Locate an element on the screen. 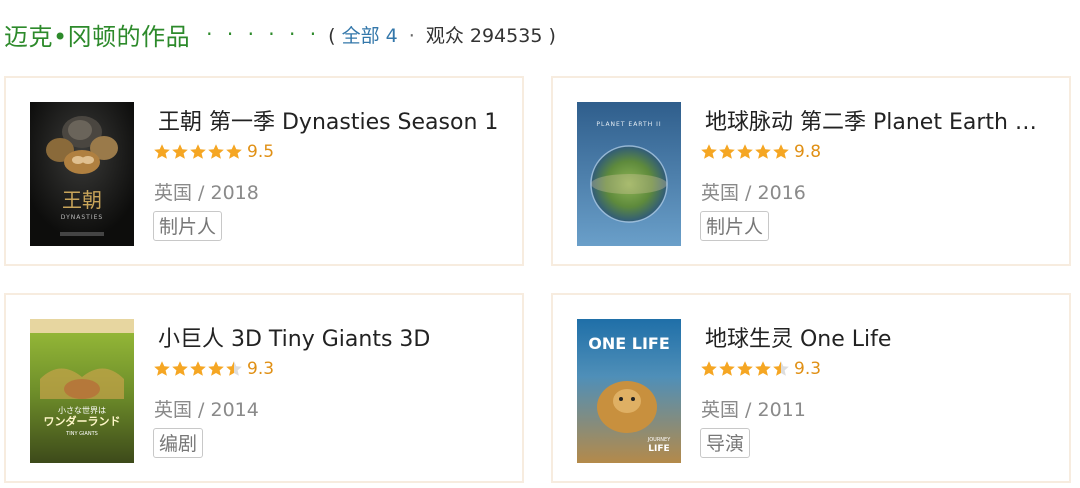 This screenshot has width=1080, height=488. title-dots: · · · · · · is located at coordinates (263, 34).